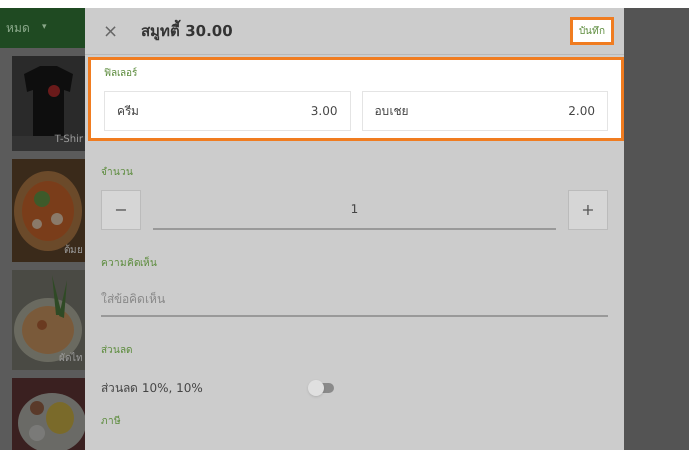 The height and width of the screenshot is (450, 689). What do you see at coordinates (354, 300) in the screenshot?
I see `comment-field: ใส่ข้อคิดเห็น` at bounding box center [354, 300].